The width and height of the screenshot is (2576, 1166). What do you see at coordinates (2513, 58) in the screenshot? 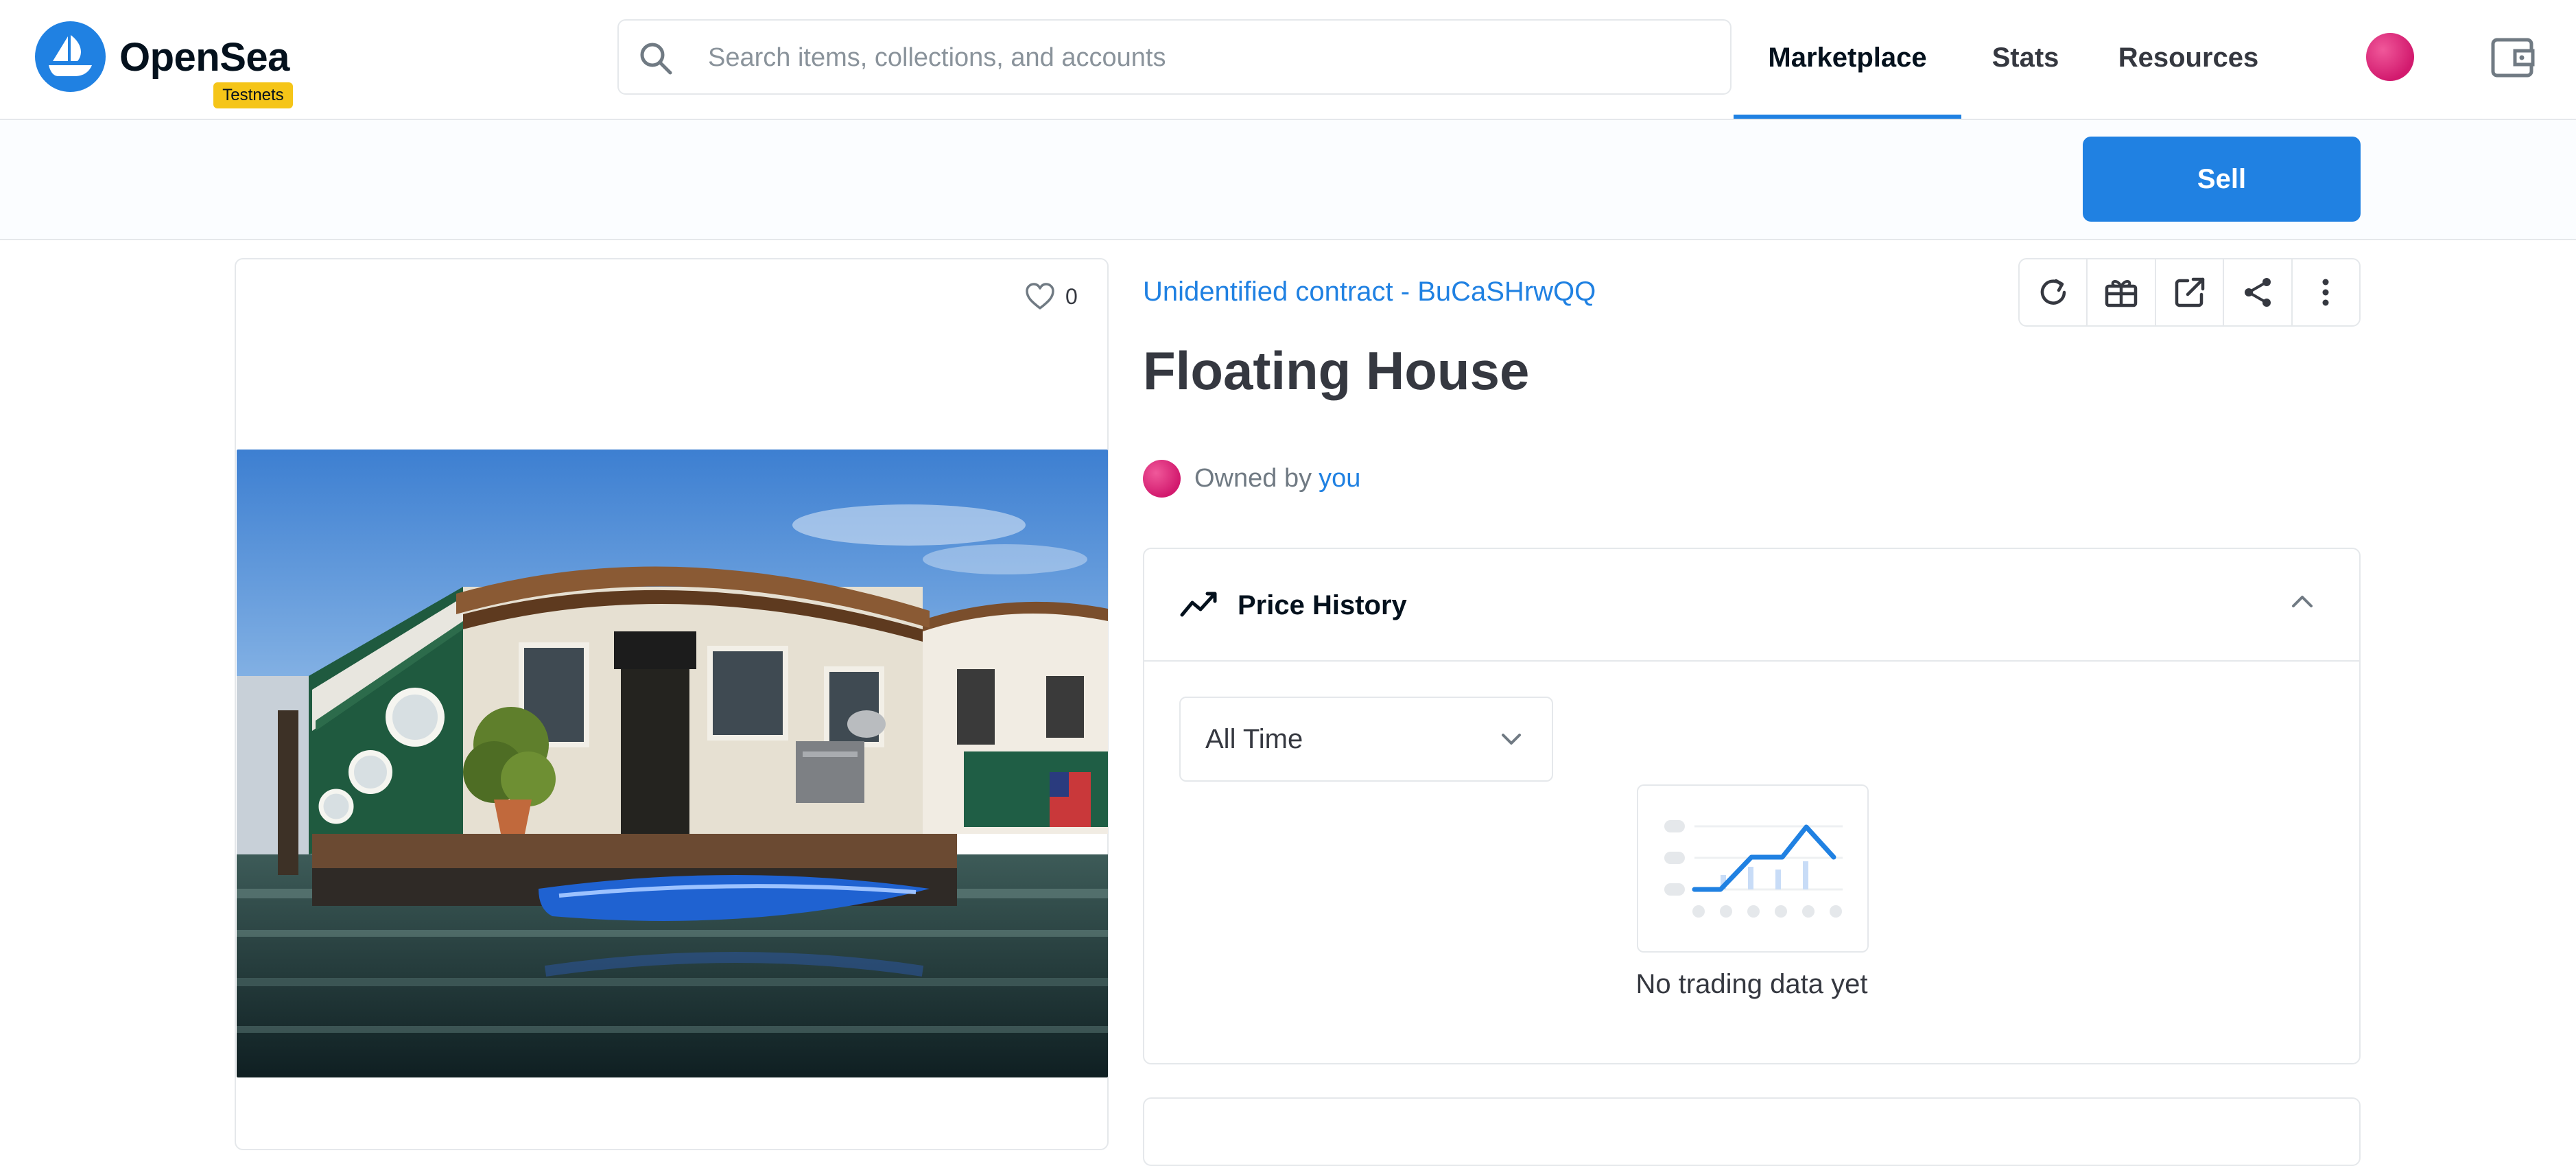
I see `wallet-icon` at bounding box center [2513, 58].